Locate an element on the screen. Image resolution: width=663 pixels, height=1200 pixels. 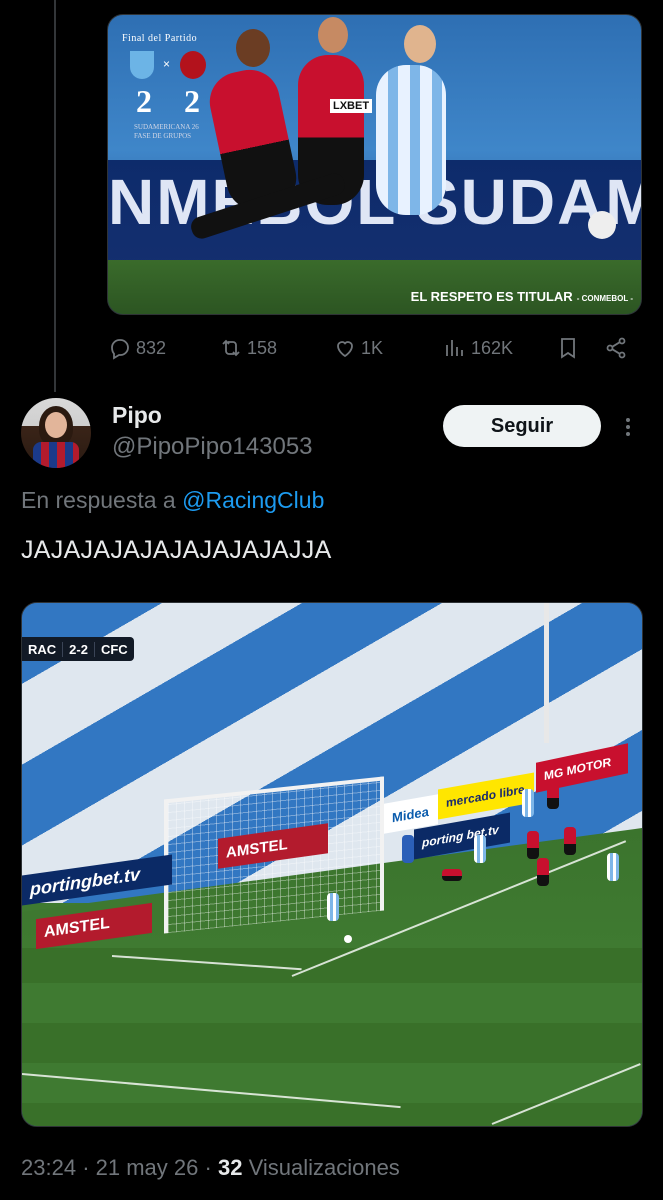
reply-icon is located at coordinates (120, 349).